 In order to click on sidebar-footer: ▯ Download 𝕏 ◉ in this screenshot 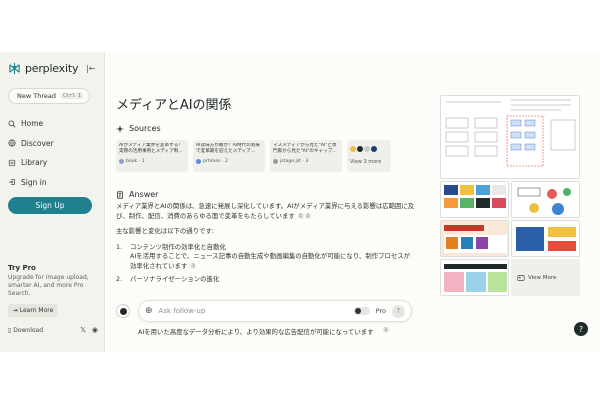, I will do `click(53, 330)`.